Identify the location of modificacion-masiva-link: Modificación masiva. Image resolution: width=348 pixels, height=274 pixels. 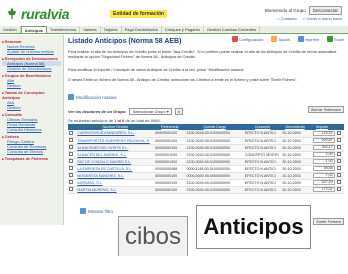
(92, 97).